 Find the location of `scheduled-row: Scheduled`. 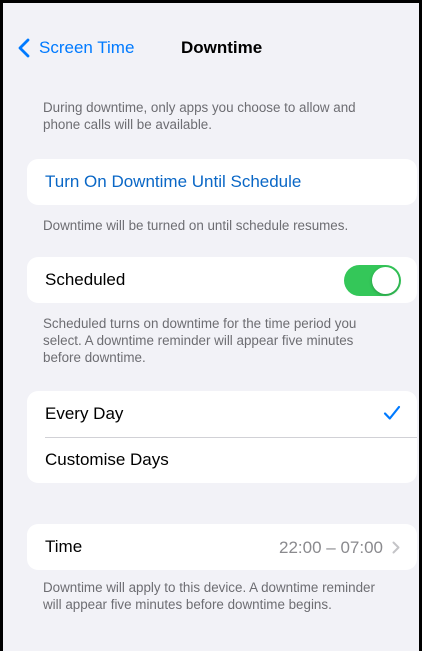

scheduled-row: Scheduled is located at coordinates (222, 280).